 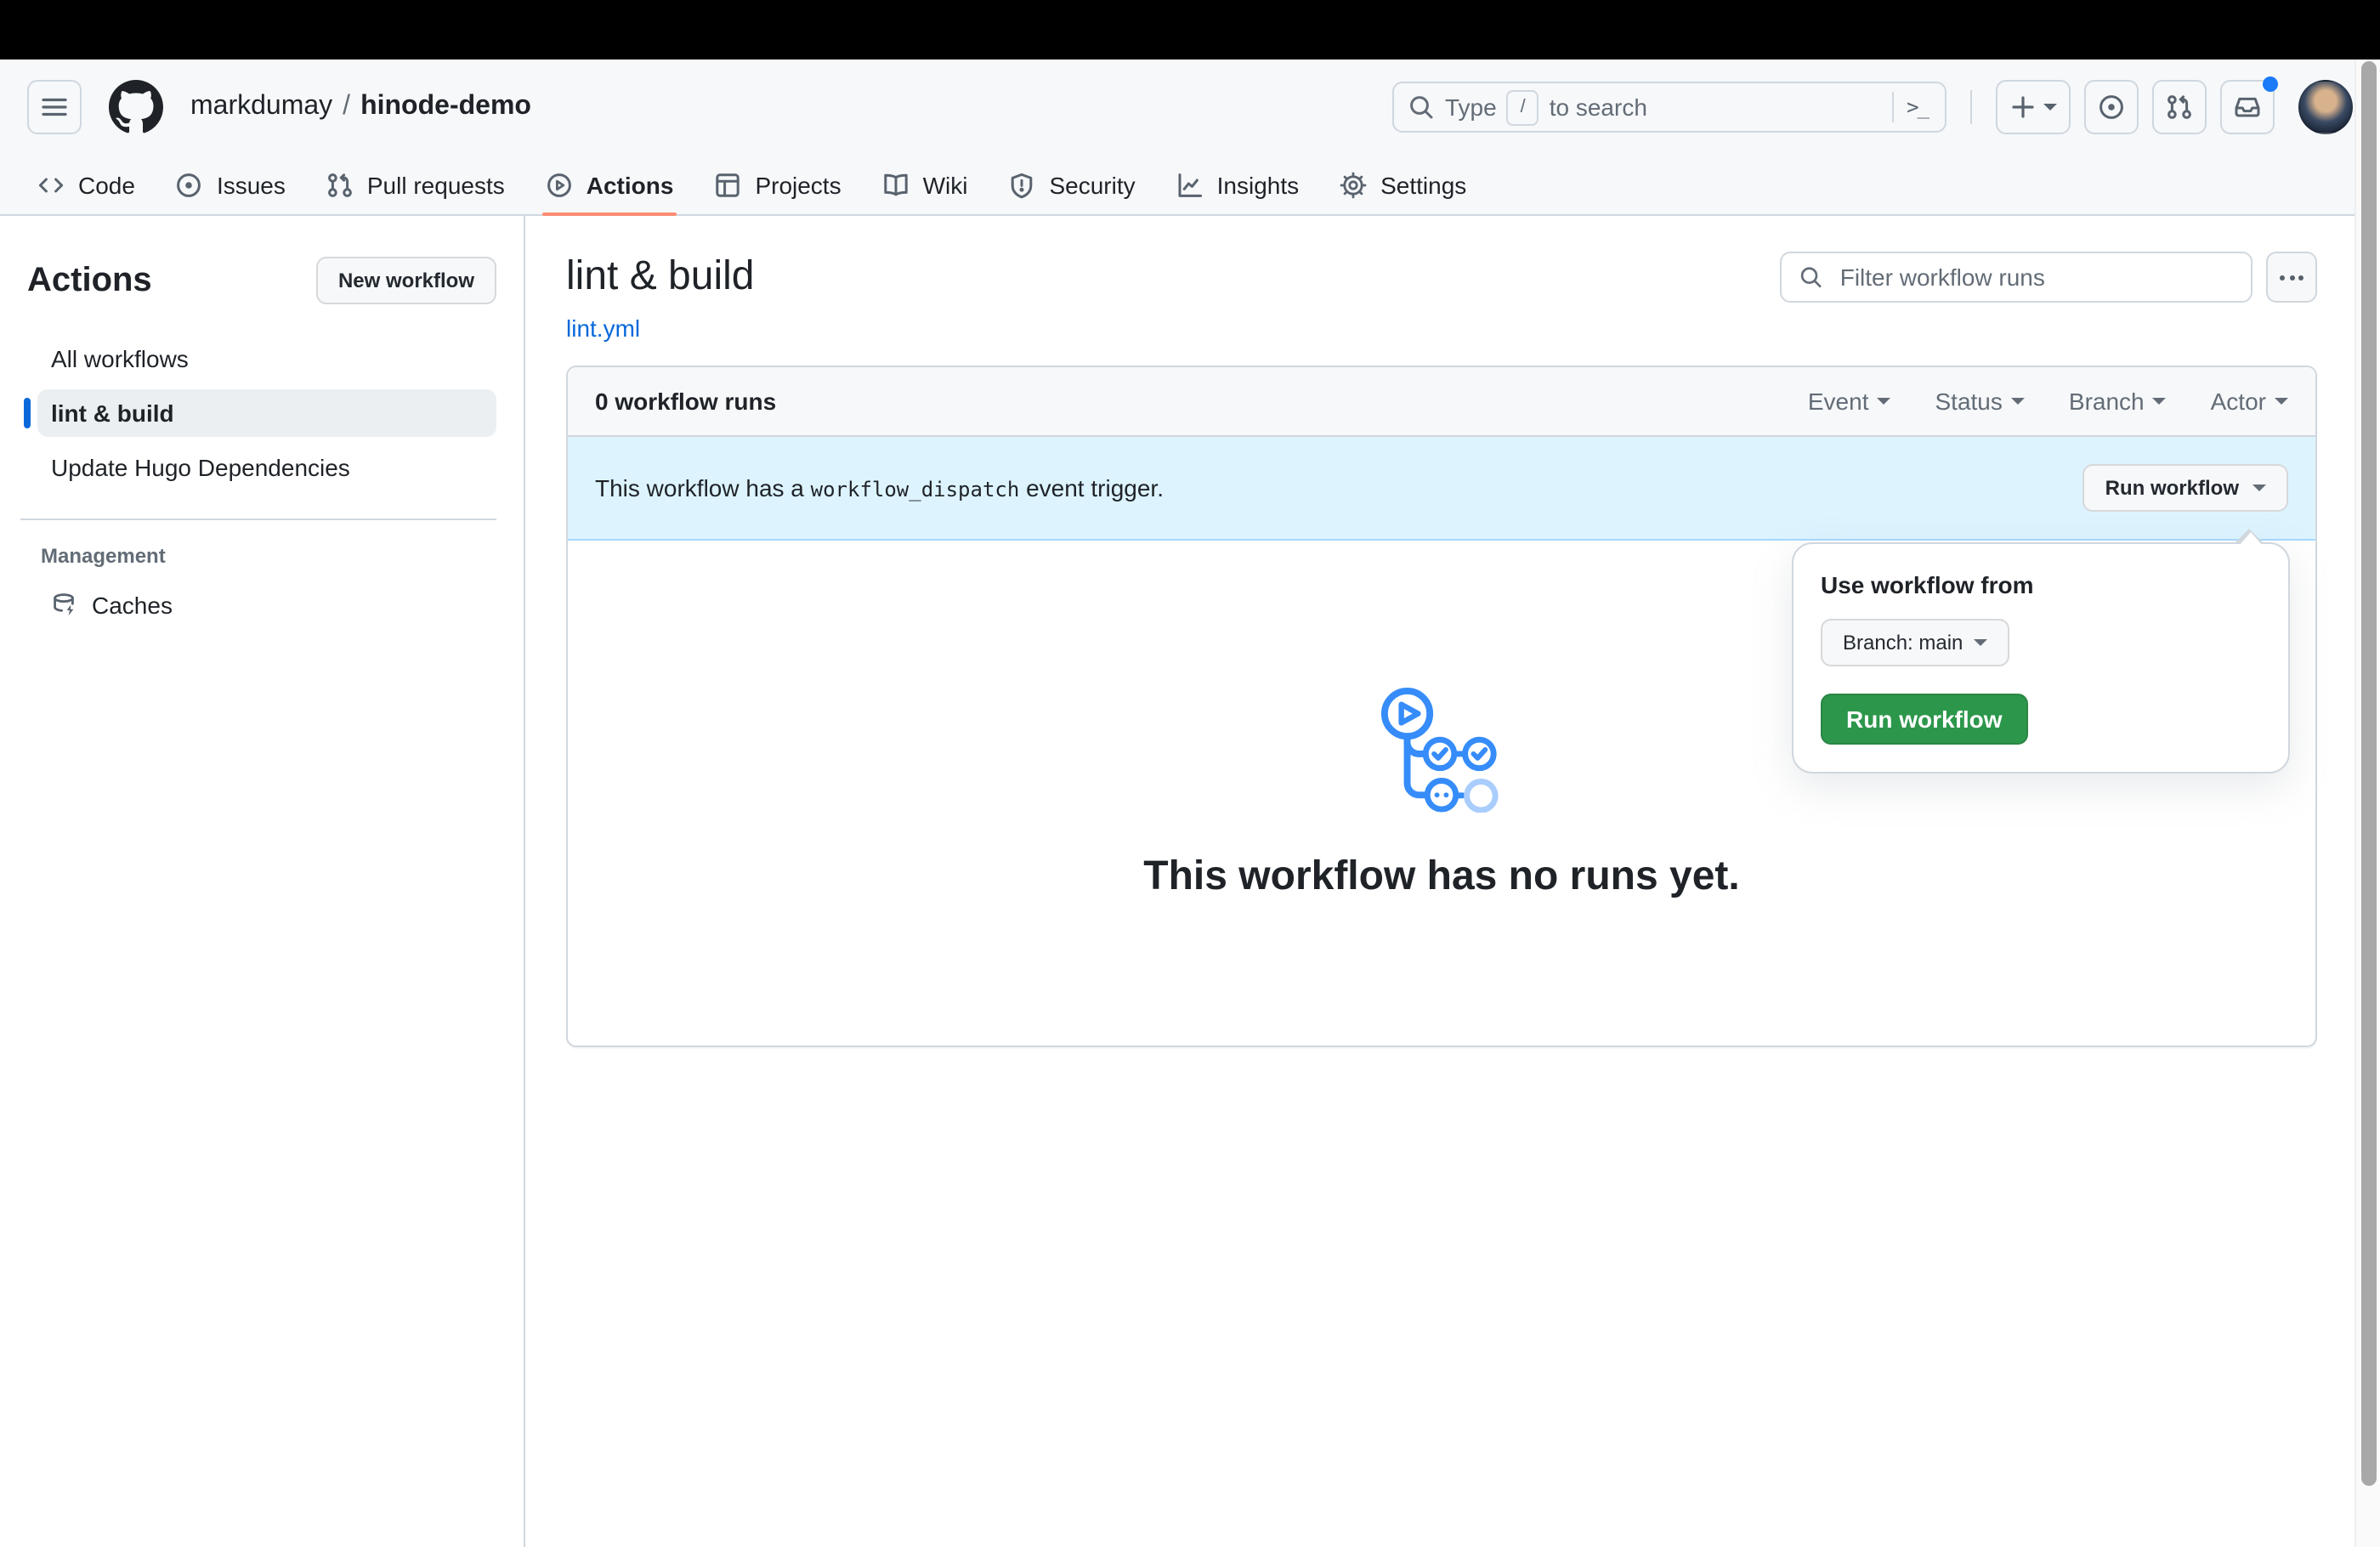 What do you see at coordinates (727, 184) in the screenshot?
I see `table-icon` at bounding box center [727, 184].